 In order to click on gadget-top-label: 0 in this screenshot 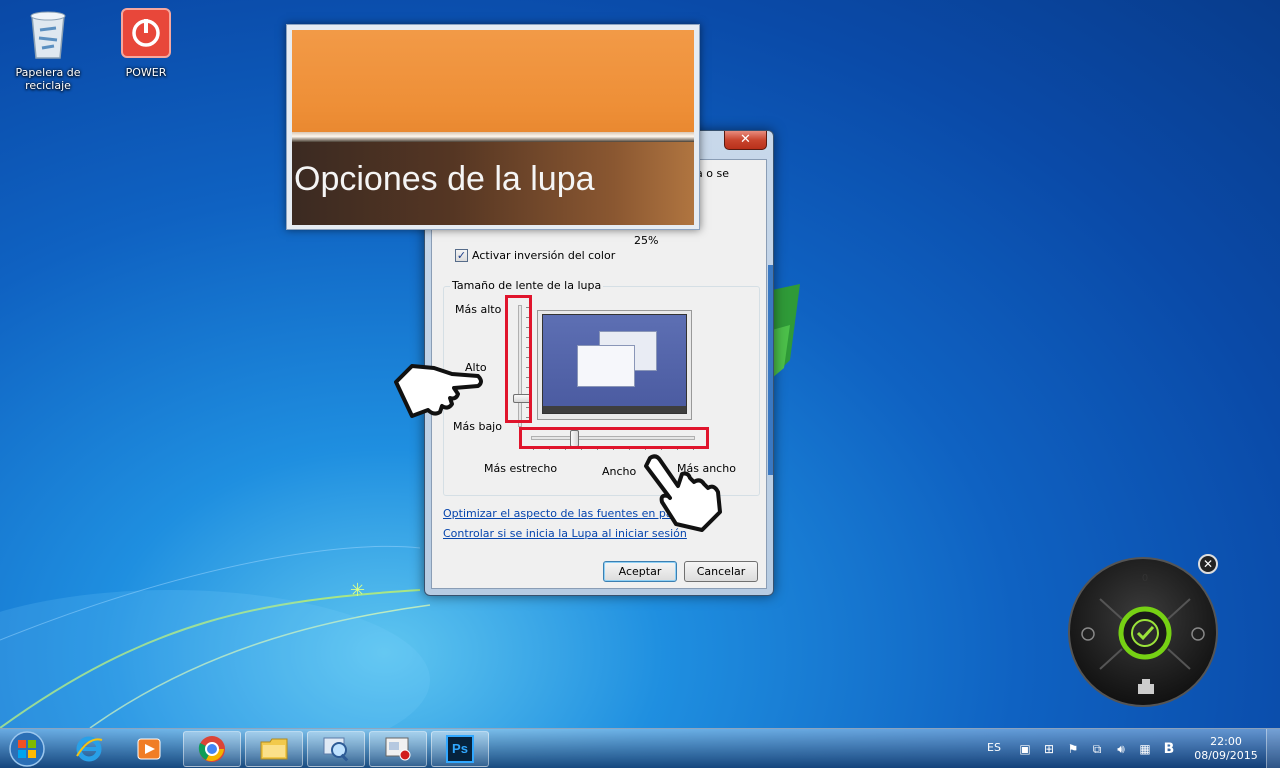, I will do `click(1145, 578)`.